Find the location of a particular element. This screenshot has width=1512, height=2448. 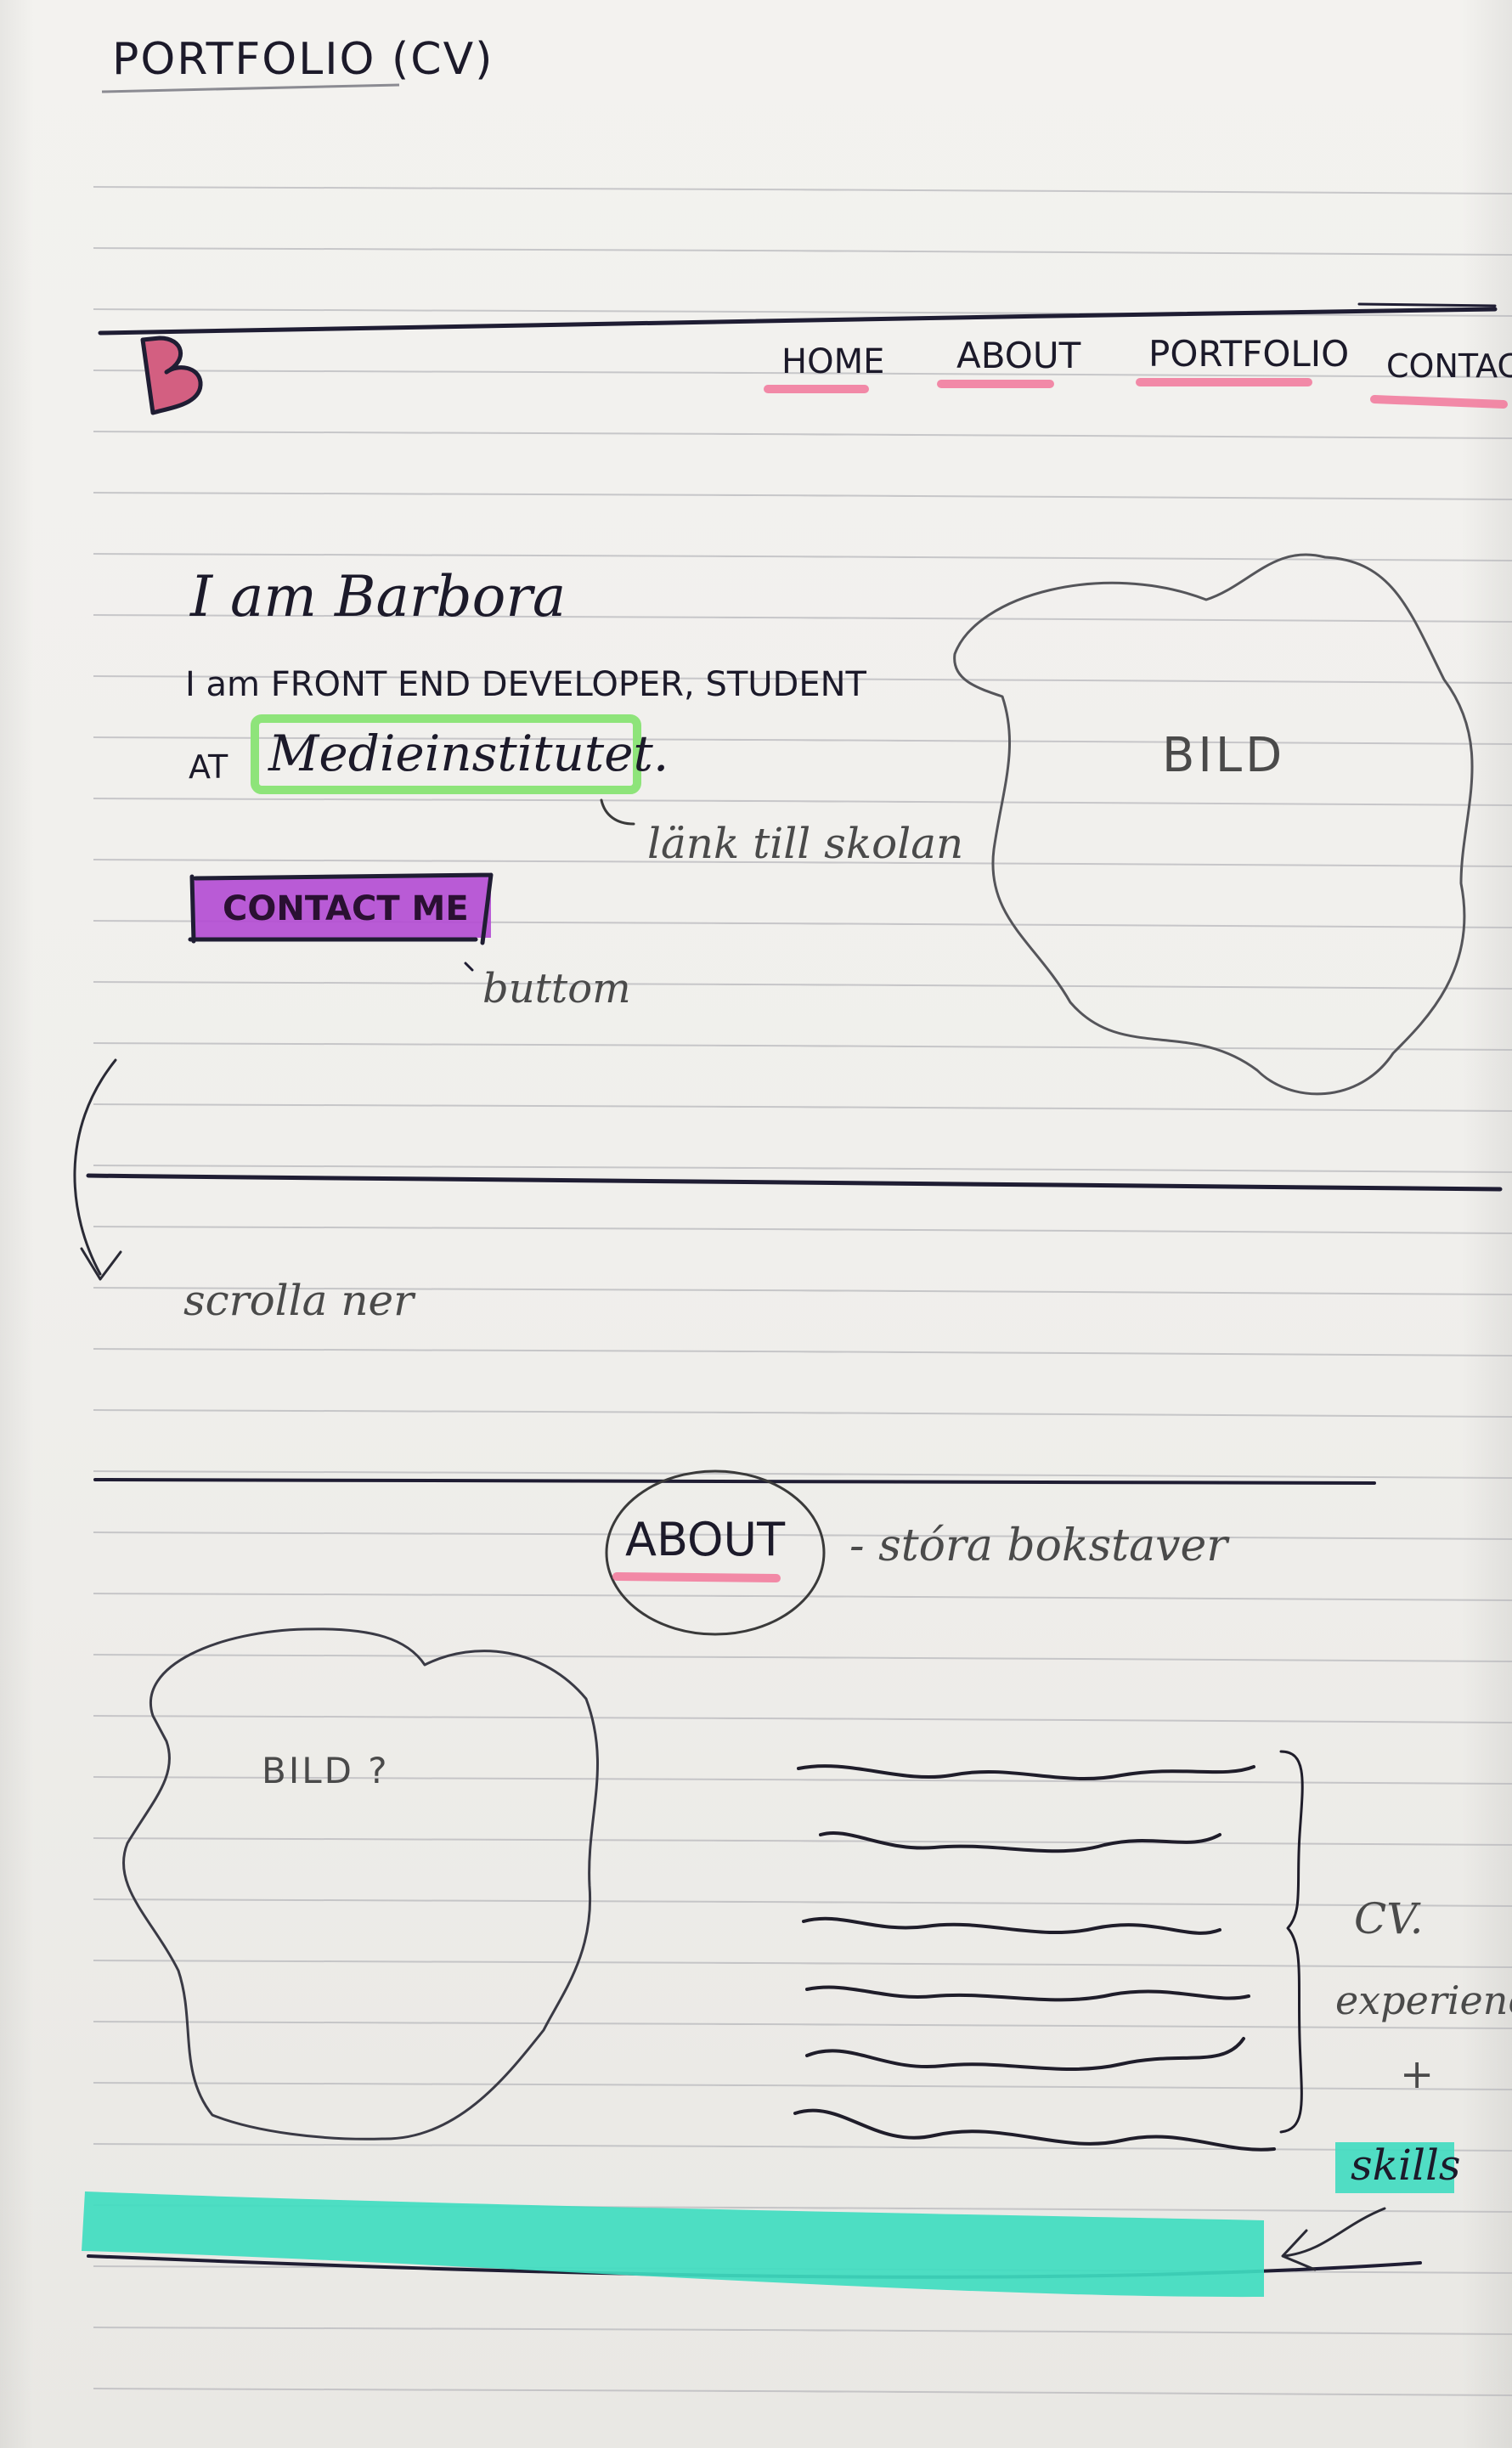

skills-bar is located at coordinates (673, 2245).